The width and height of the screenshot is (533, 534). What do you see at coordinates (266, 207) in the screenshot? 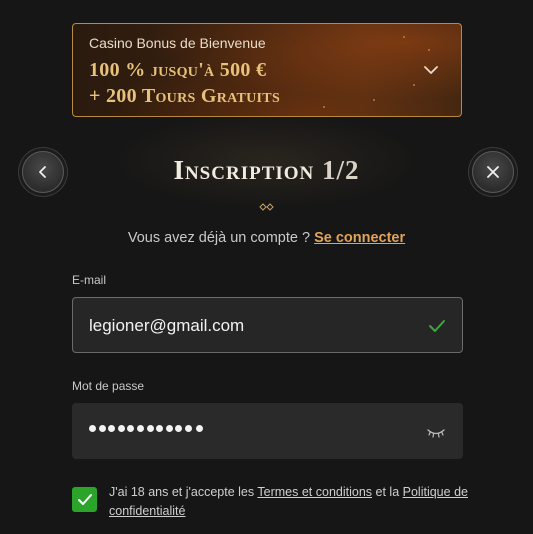
I see `ornament-divider` at bounding box center [266, 207].